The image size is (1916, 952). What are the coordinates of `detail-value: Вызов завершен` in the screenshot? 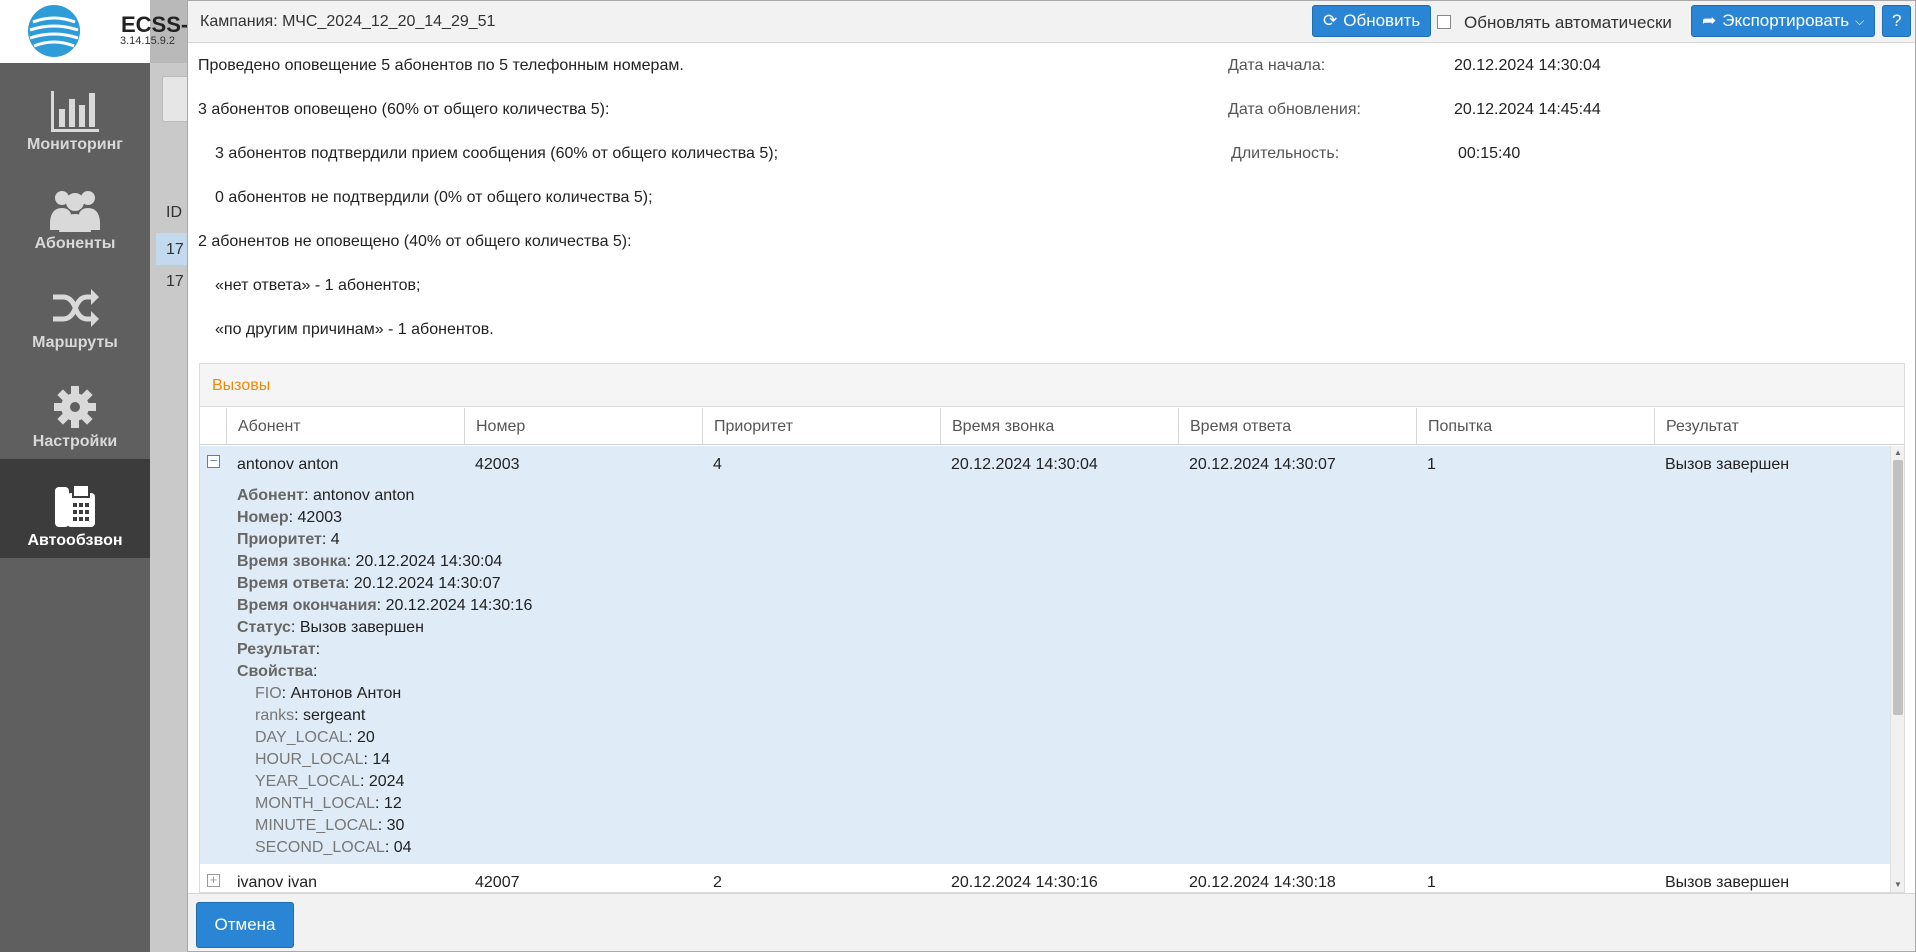 It's located at (361, 627).